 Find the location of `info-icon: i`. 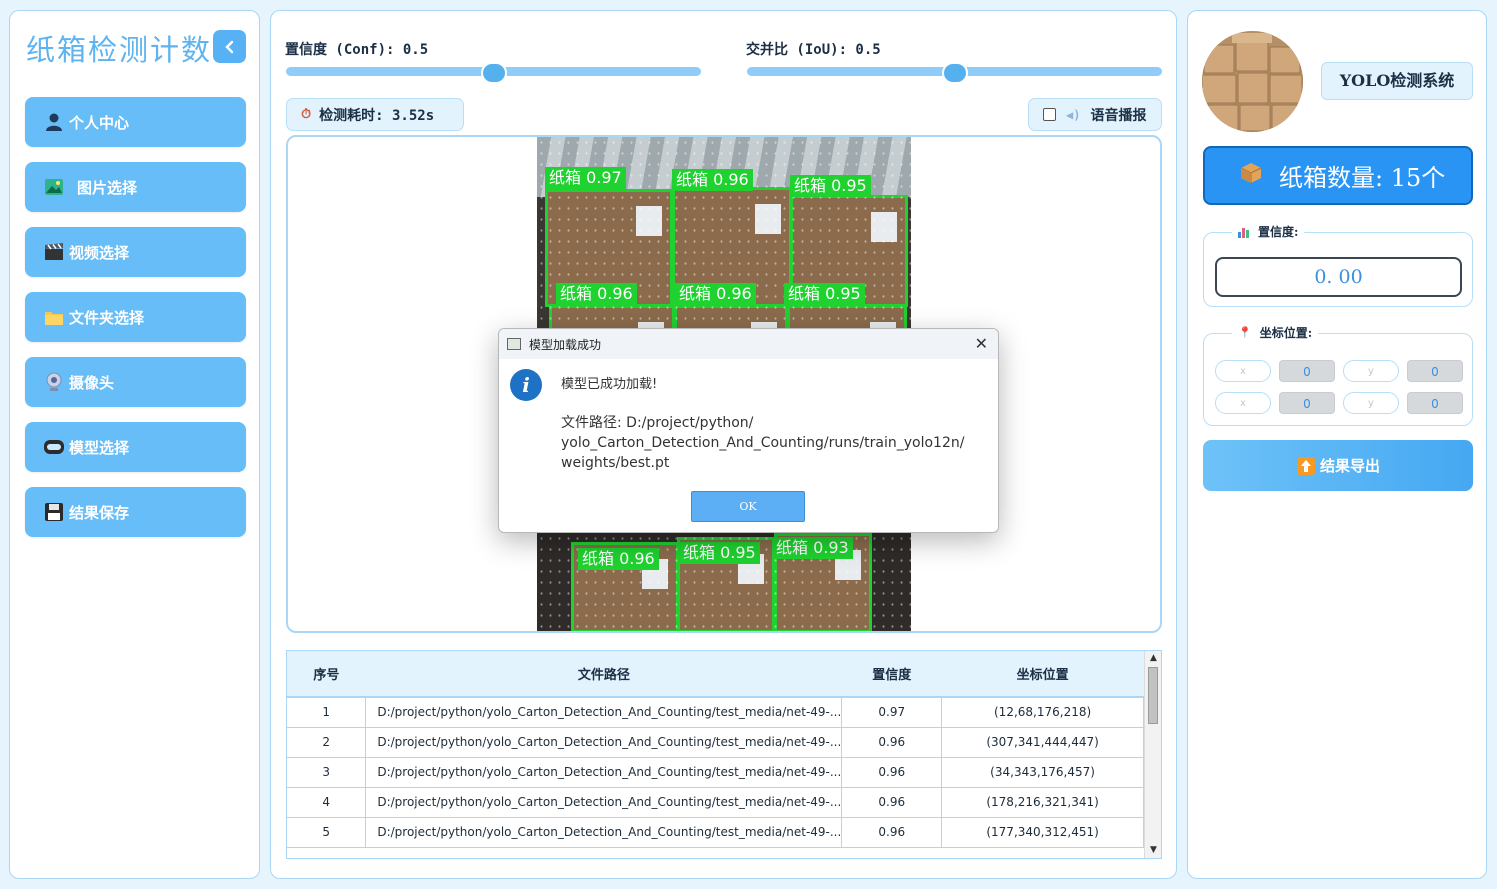

info-icon: i is located at coordinates (526, 385).